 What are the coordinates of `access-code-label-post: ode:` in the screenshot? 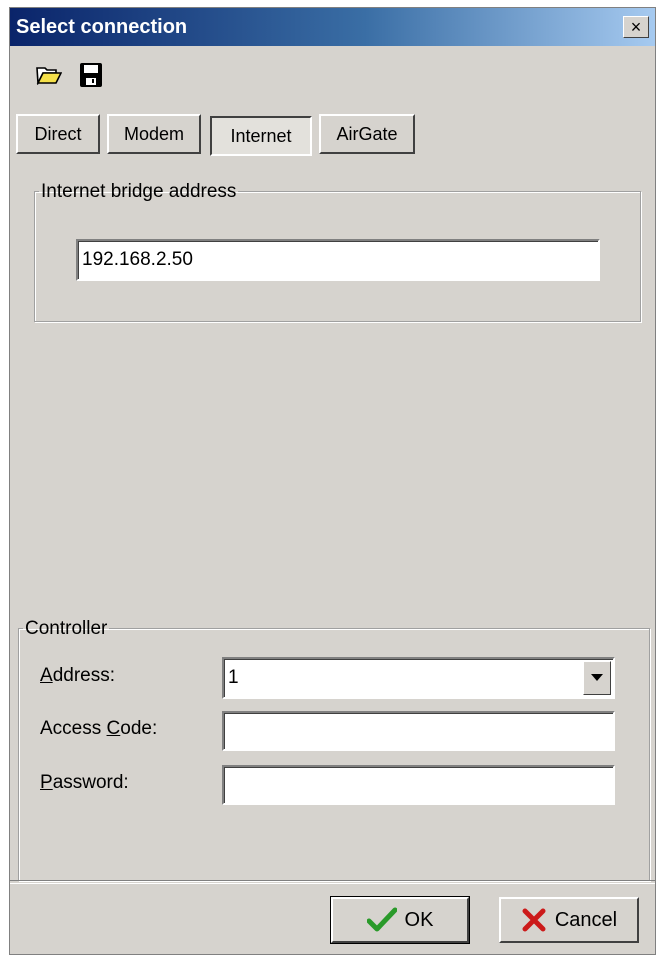 It's located at (139, 728).